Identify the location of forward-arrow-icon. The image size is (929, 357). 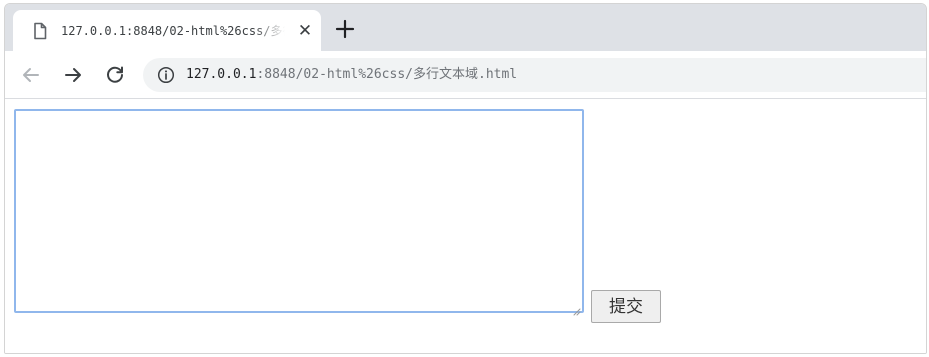
(73, 75).